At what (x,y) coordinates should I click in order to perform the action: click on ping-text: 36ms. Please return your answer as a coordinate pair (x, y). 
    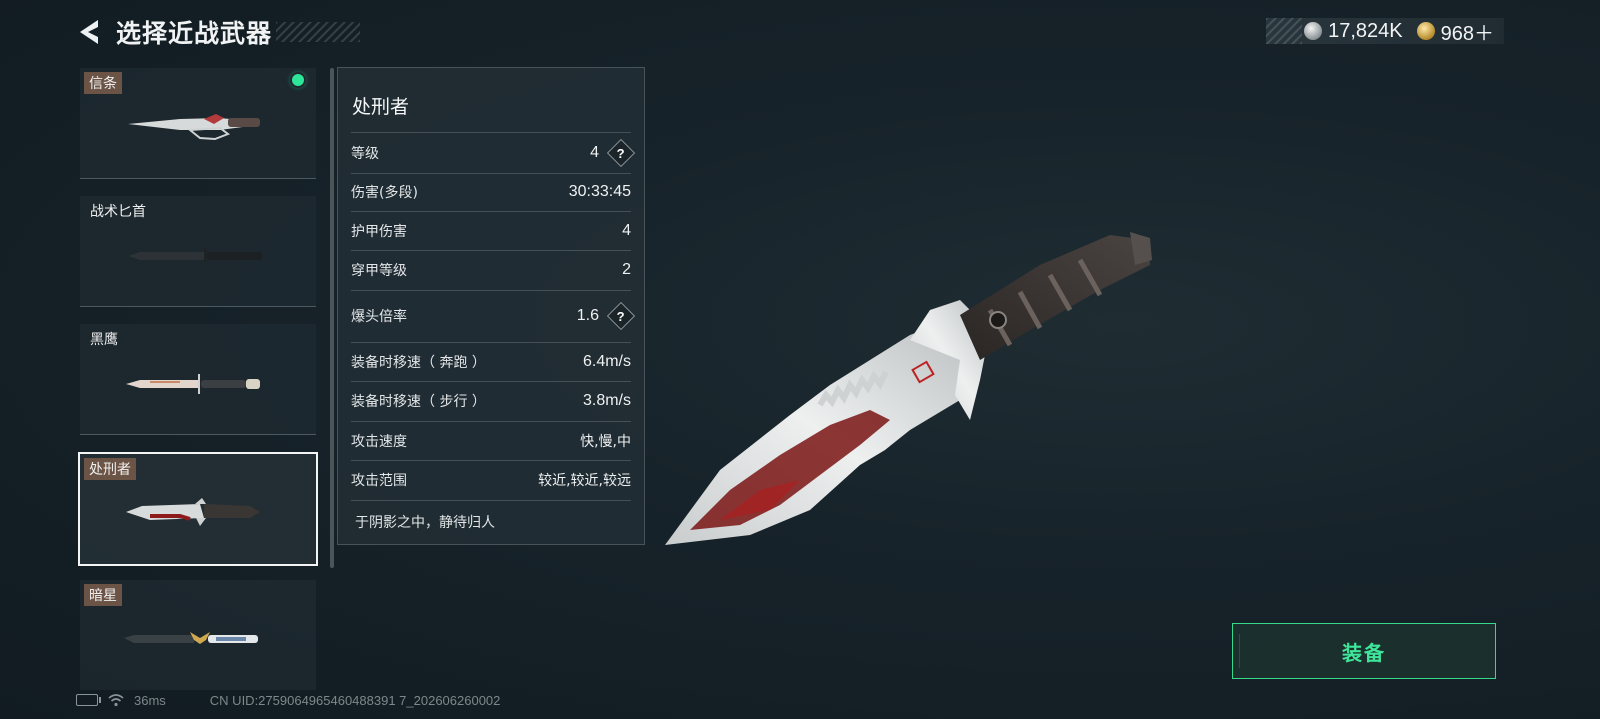
    Looking at the image, I should click on (150, 700).